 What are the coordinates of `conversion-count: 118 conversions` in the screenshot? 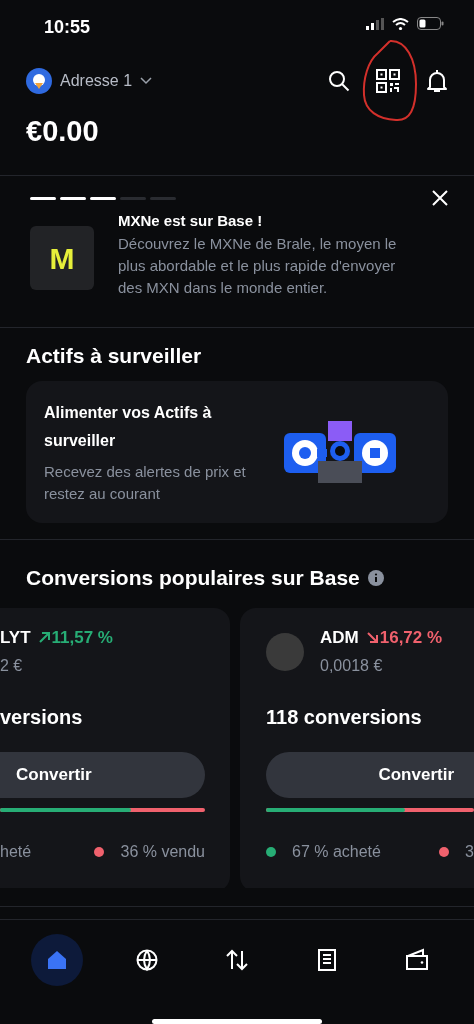 It's located at (344, 717).